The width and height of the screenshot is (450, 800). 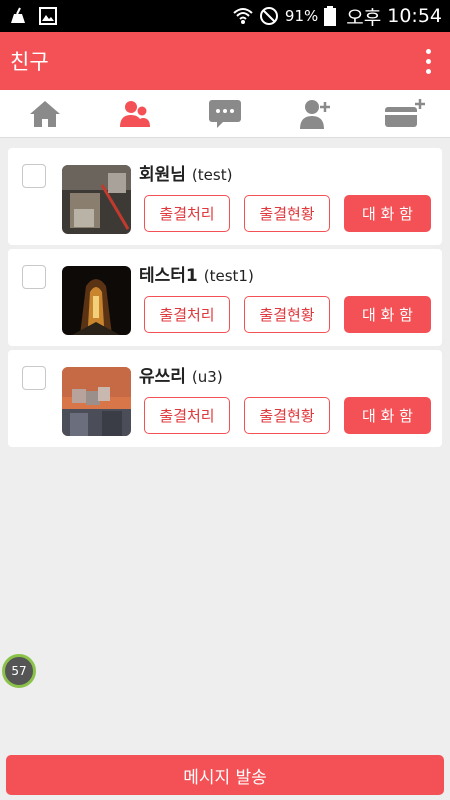 What do you see at coordinates (212, 175) in the screenshot?
I see `friend-id: (test)` at bounding box center [212, 175].